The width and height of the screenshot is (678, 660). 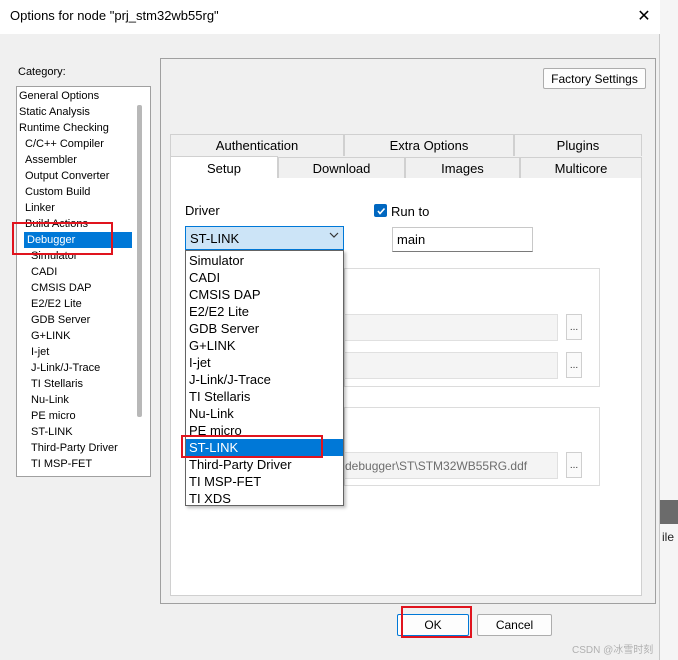 I want to click on driver-option: TI MSP-FET, so click(x=264, y=481).